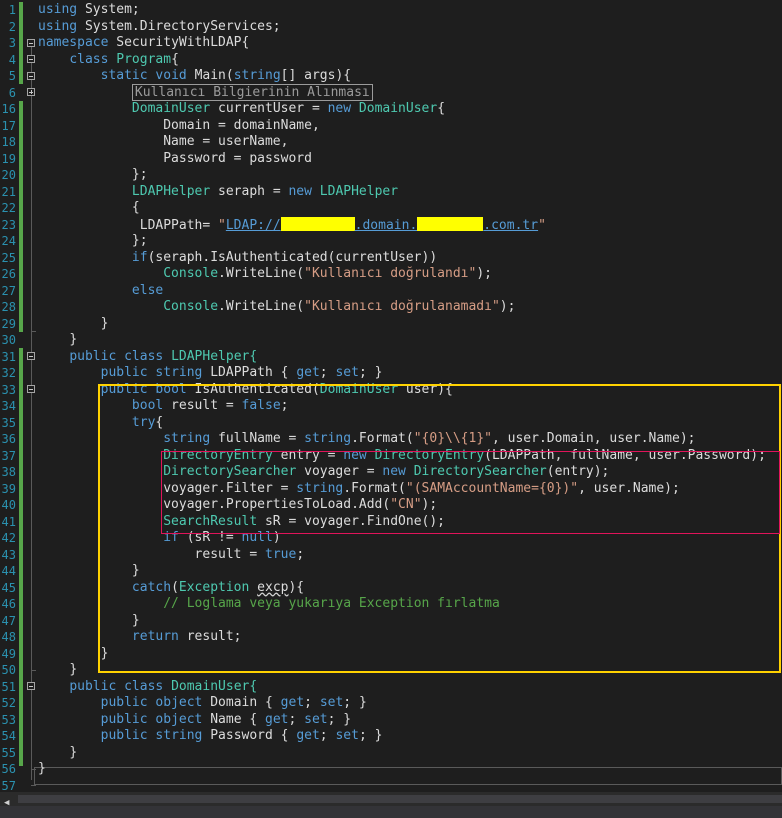  What do you see at coordinates (8, 637) in the screenshot?
I see `line-number: 48` at bounding box center [8, 637].